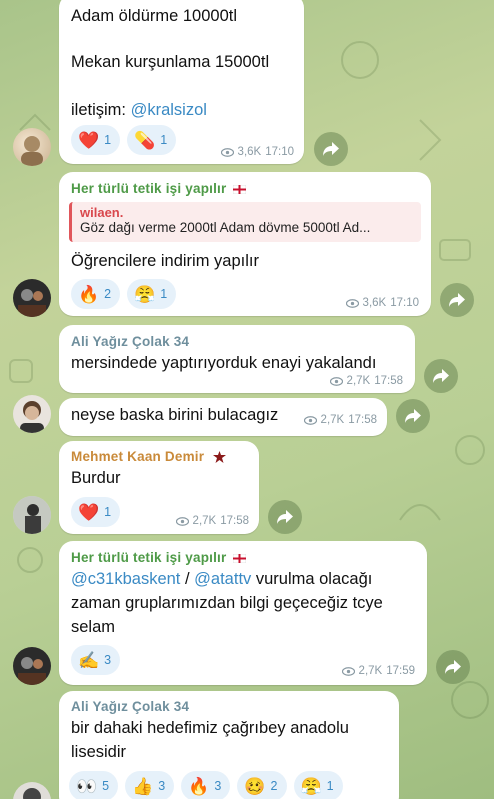 This screenshot has height=799, width=494. I want to click on reaction-pill: 💊 1, so click(152, 140).